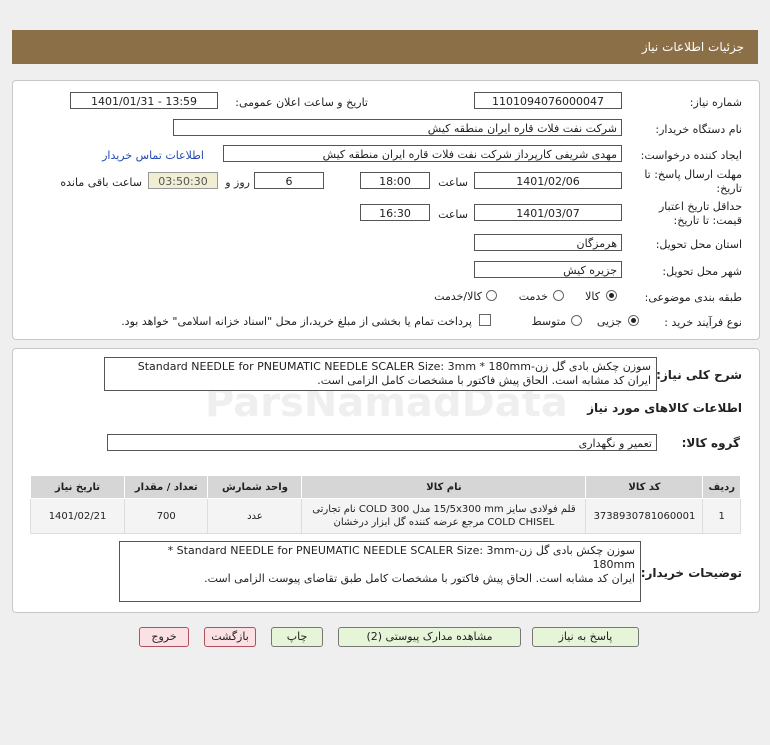 The width and height of the screenshot is (770, 745). Describe the element at coordinates (644, 487) in the screenshot. I see `col-code: کد کالا` at that location.